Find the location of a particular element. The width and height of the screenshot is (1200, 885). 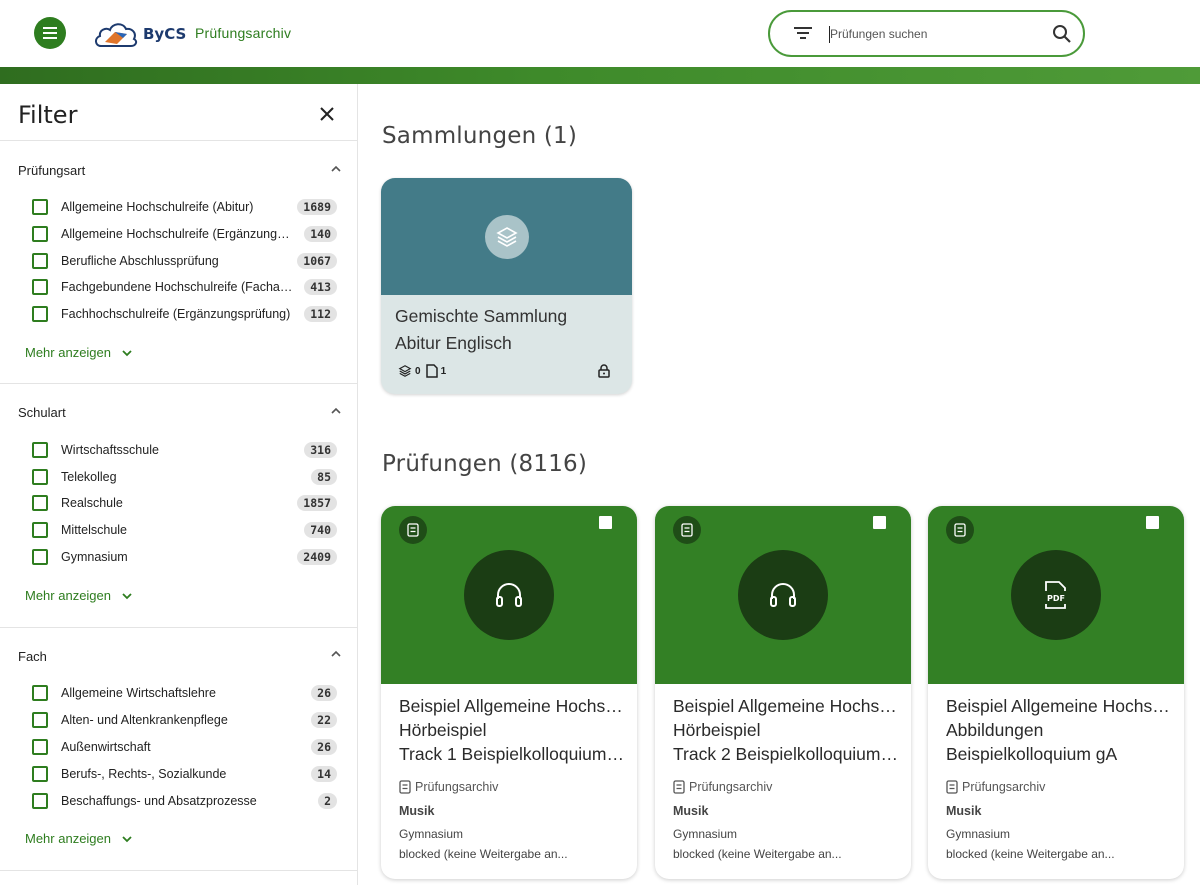

cloud-logo-icon is located at coordinates (116, 35).